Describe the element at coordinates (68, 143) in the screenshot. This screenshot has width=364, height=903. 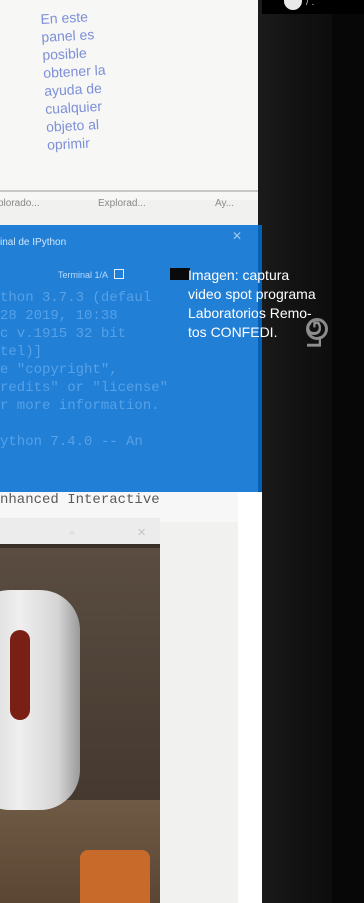
I see `help-line: oprimir` at that location.